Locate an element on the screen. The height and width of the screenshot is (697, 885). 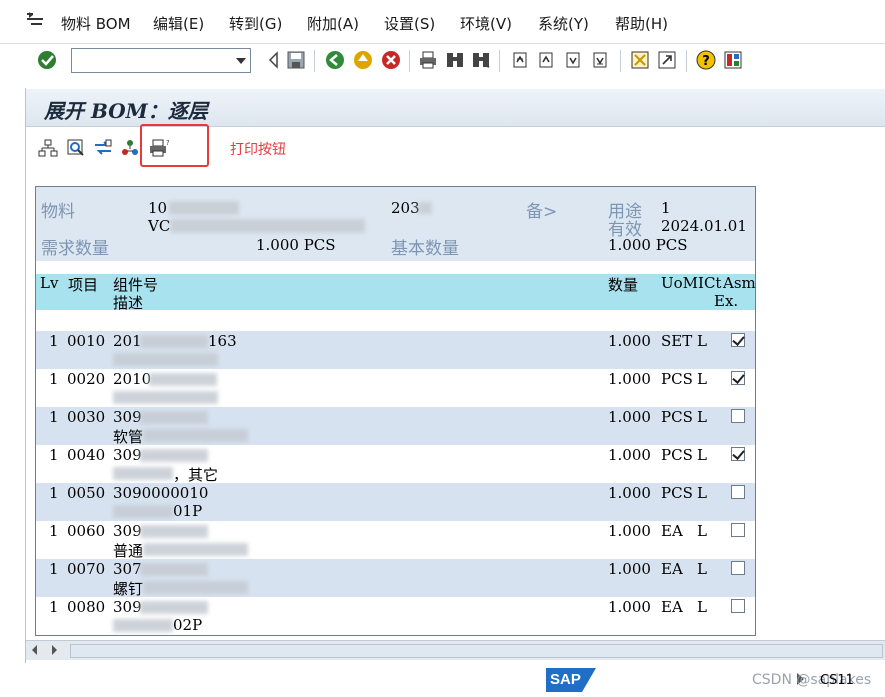
menu-extras: 附加(A) is located at coordinates (333, 23).